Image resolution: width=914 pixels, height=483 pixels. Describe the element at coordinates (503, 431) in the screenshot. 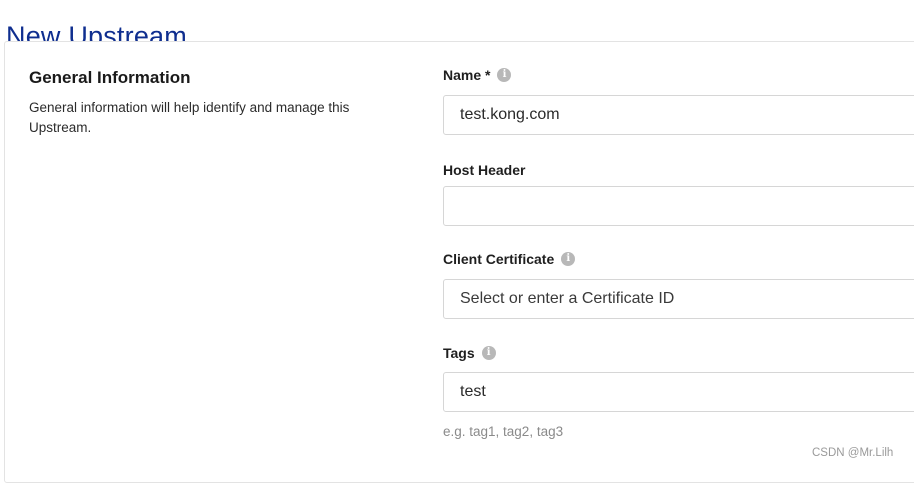

I see `tags-hint: e.g. tag1, tag2, tag3` at that location.